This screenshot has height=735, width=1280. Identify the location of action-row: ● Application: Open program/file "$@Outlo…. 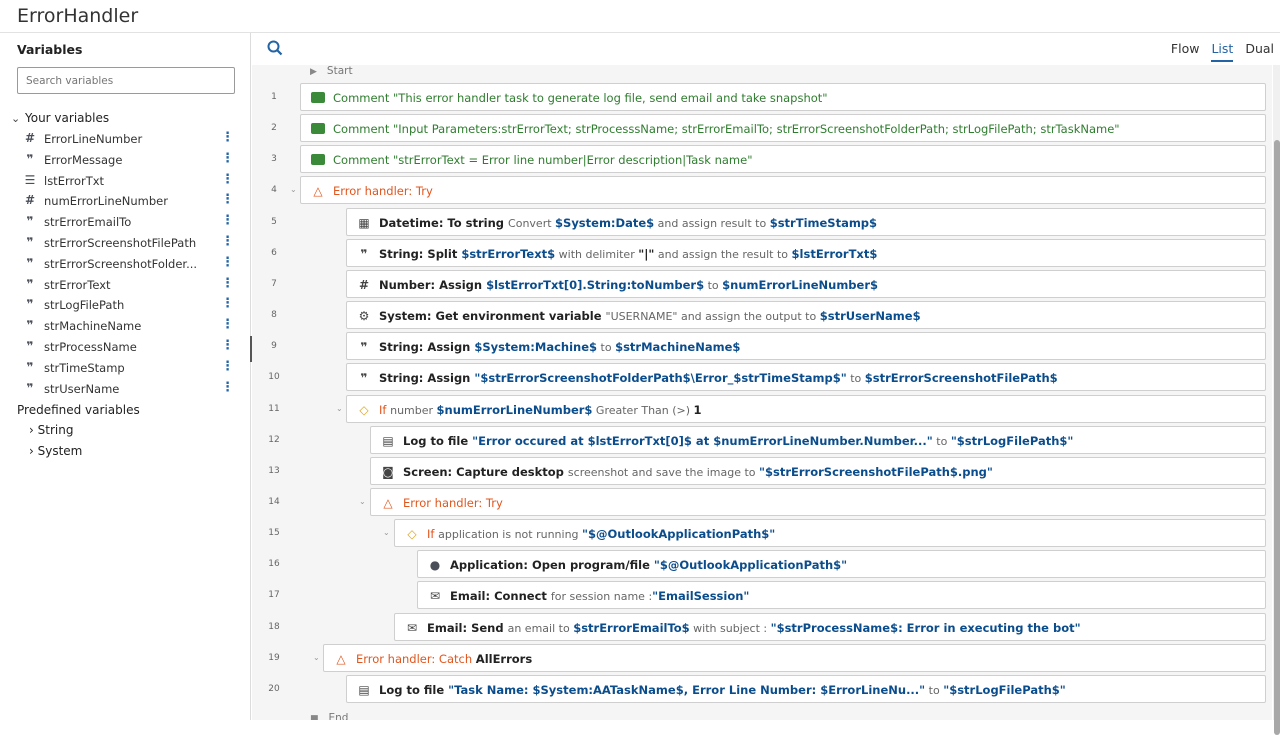
(841, 564).